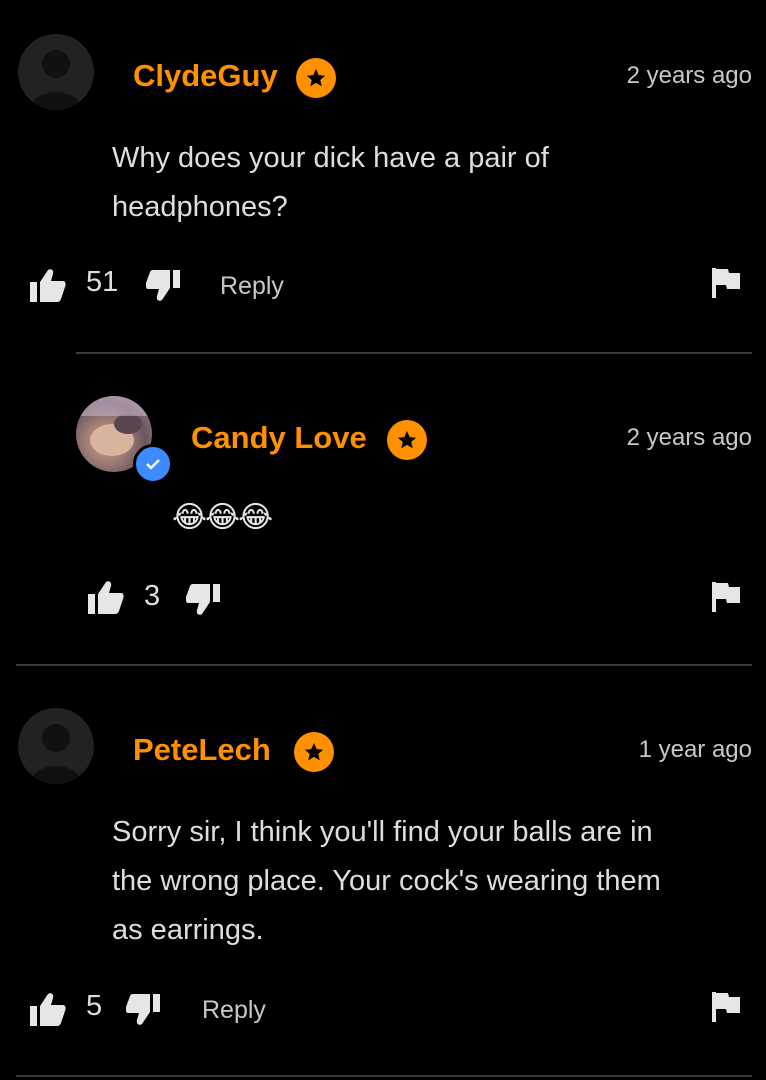 This screenshot has width=766, height=1080. I want to click on comment-line: Why does your dick have a pair of, so click(330, 158).